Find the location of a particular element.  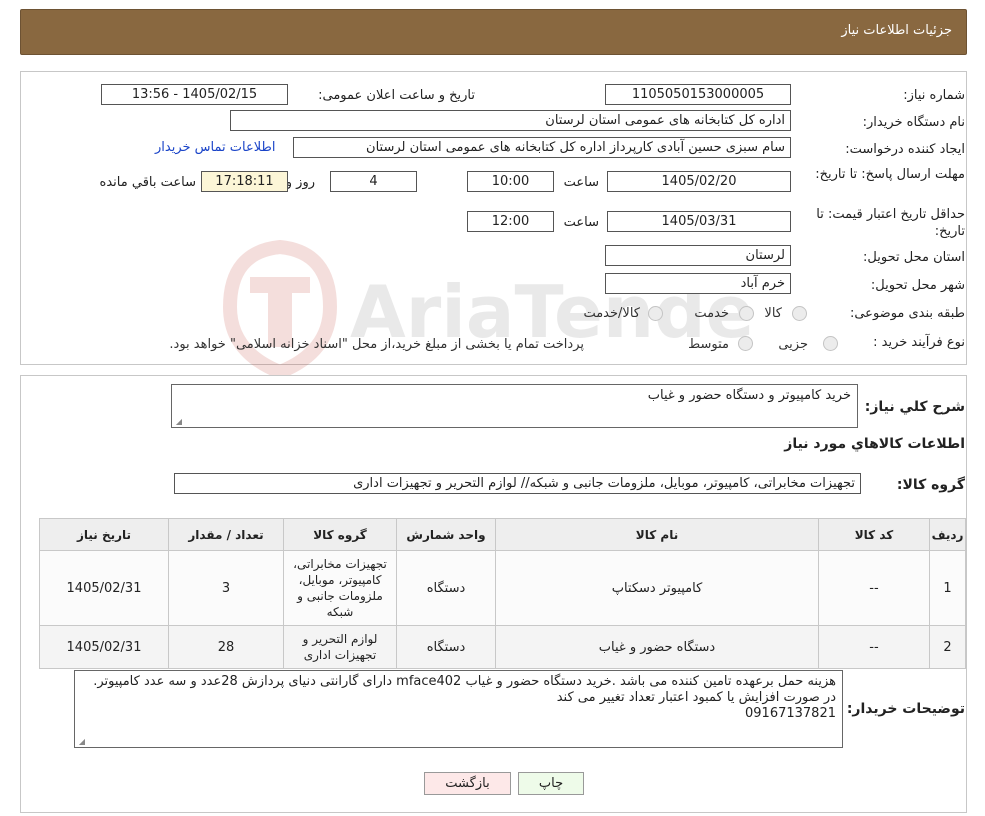

item-qty: 28 is located at coordinates (226, 647).